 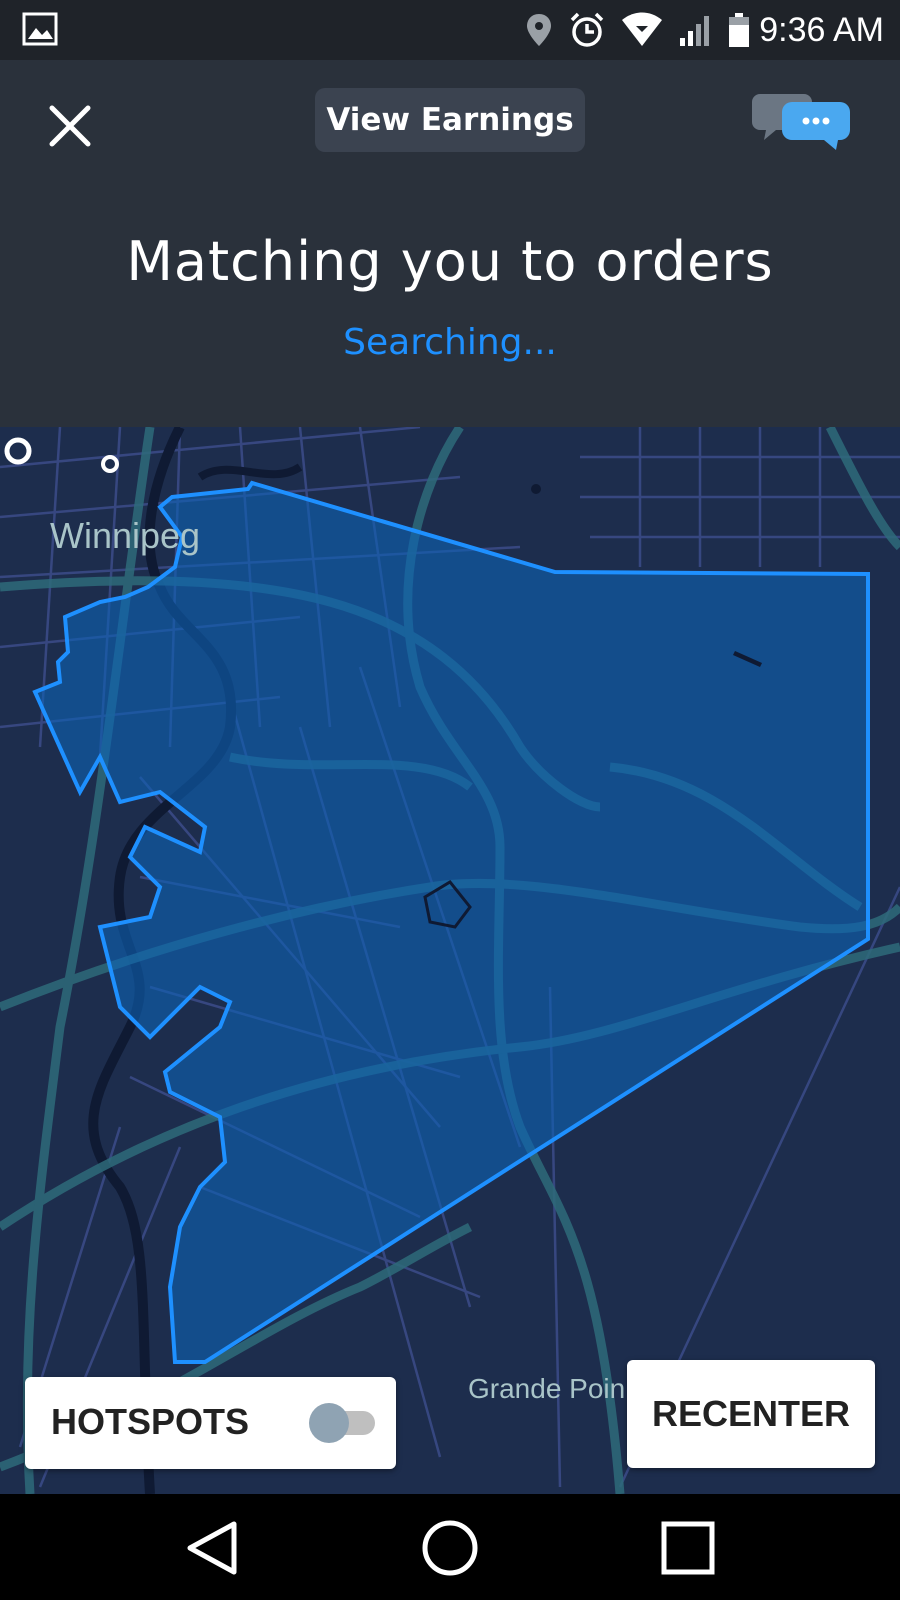 What do you see at coordinates (751, 1414) in the screenshot?
I see `recenter-button: RECENTER` at bounding box center [751, 1414].